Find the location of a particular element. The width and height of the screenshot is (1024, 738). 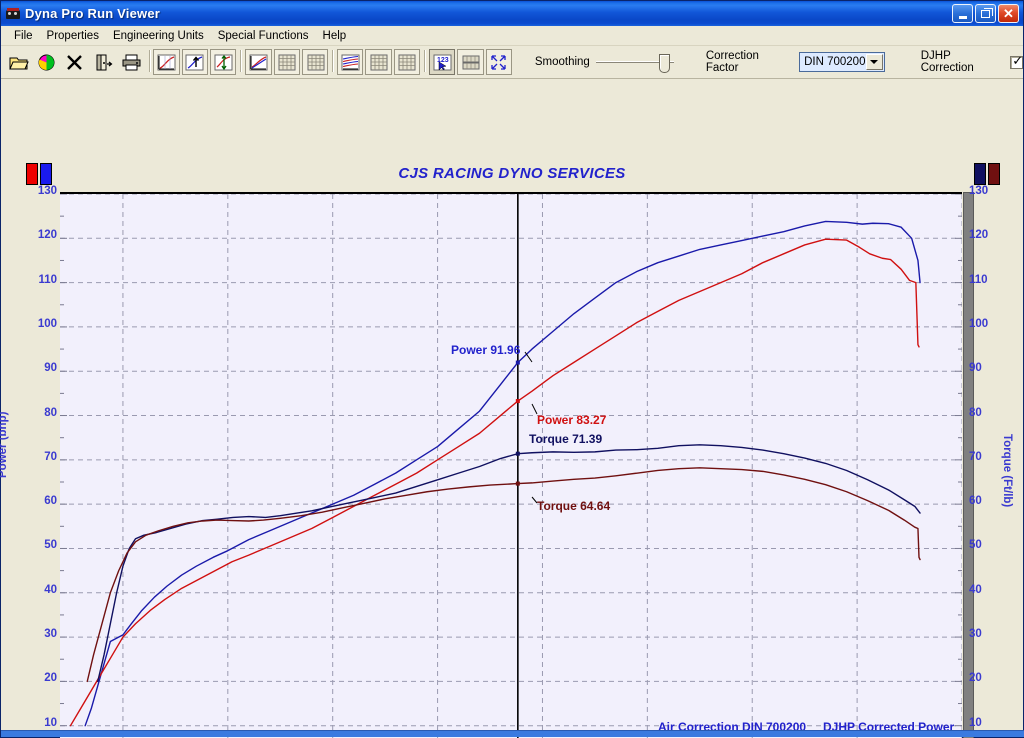

y-tick-right-120: 120 is located at coordinates (979, 235).